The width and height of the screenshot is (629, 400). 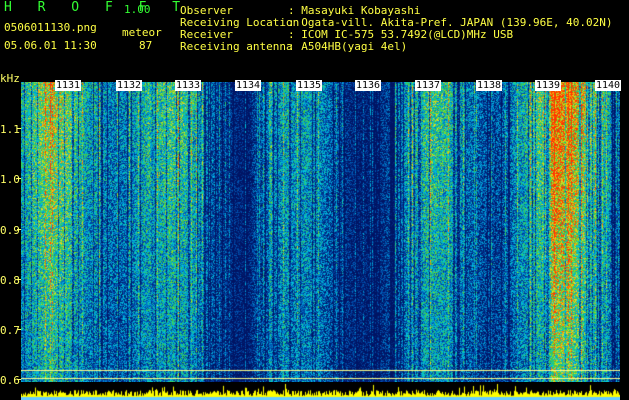 What do you see at coordinates (248, 85) in the screenshot?
I see `minute-label: 1134` at bounding box center [248, 85].